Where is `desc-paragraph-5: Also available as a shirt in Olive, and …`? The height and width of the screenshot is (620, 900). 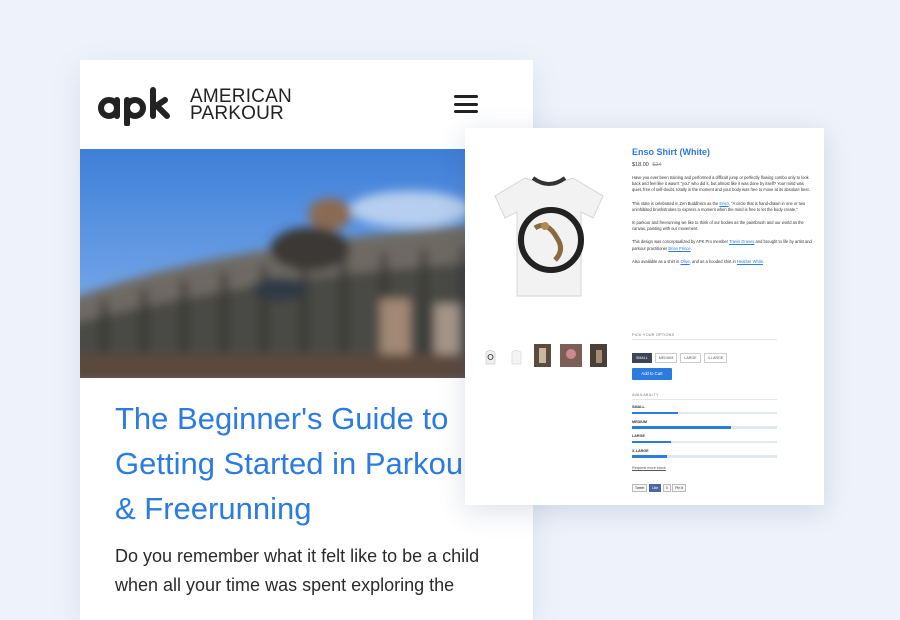
desc-paragraph-5: Also available as a shirt in Olive, and … is located at coordinates (698, 261).